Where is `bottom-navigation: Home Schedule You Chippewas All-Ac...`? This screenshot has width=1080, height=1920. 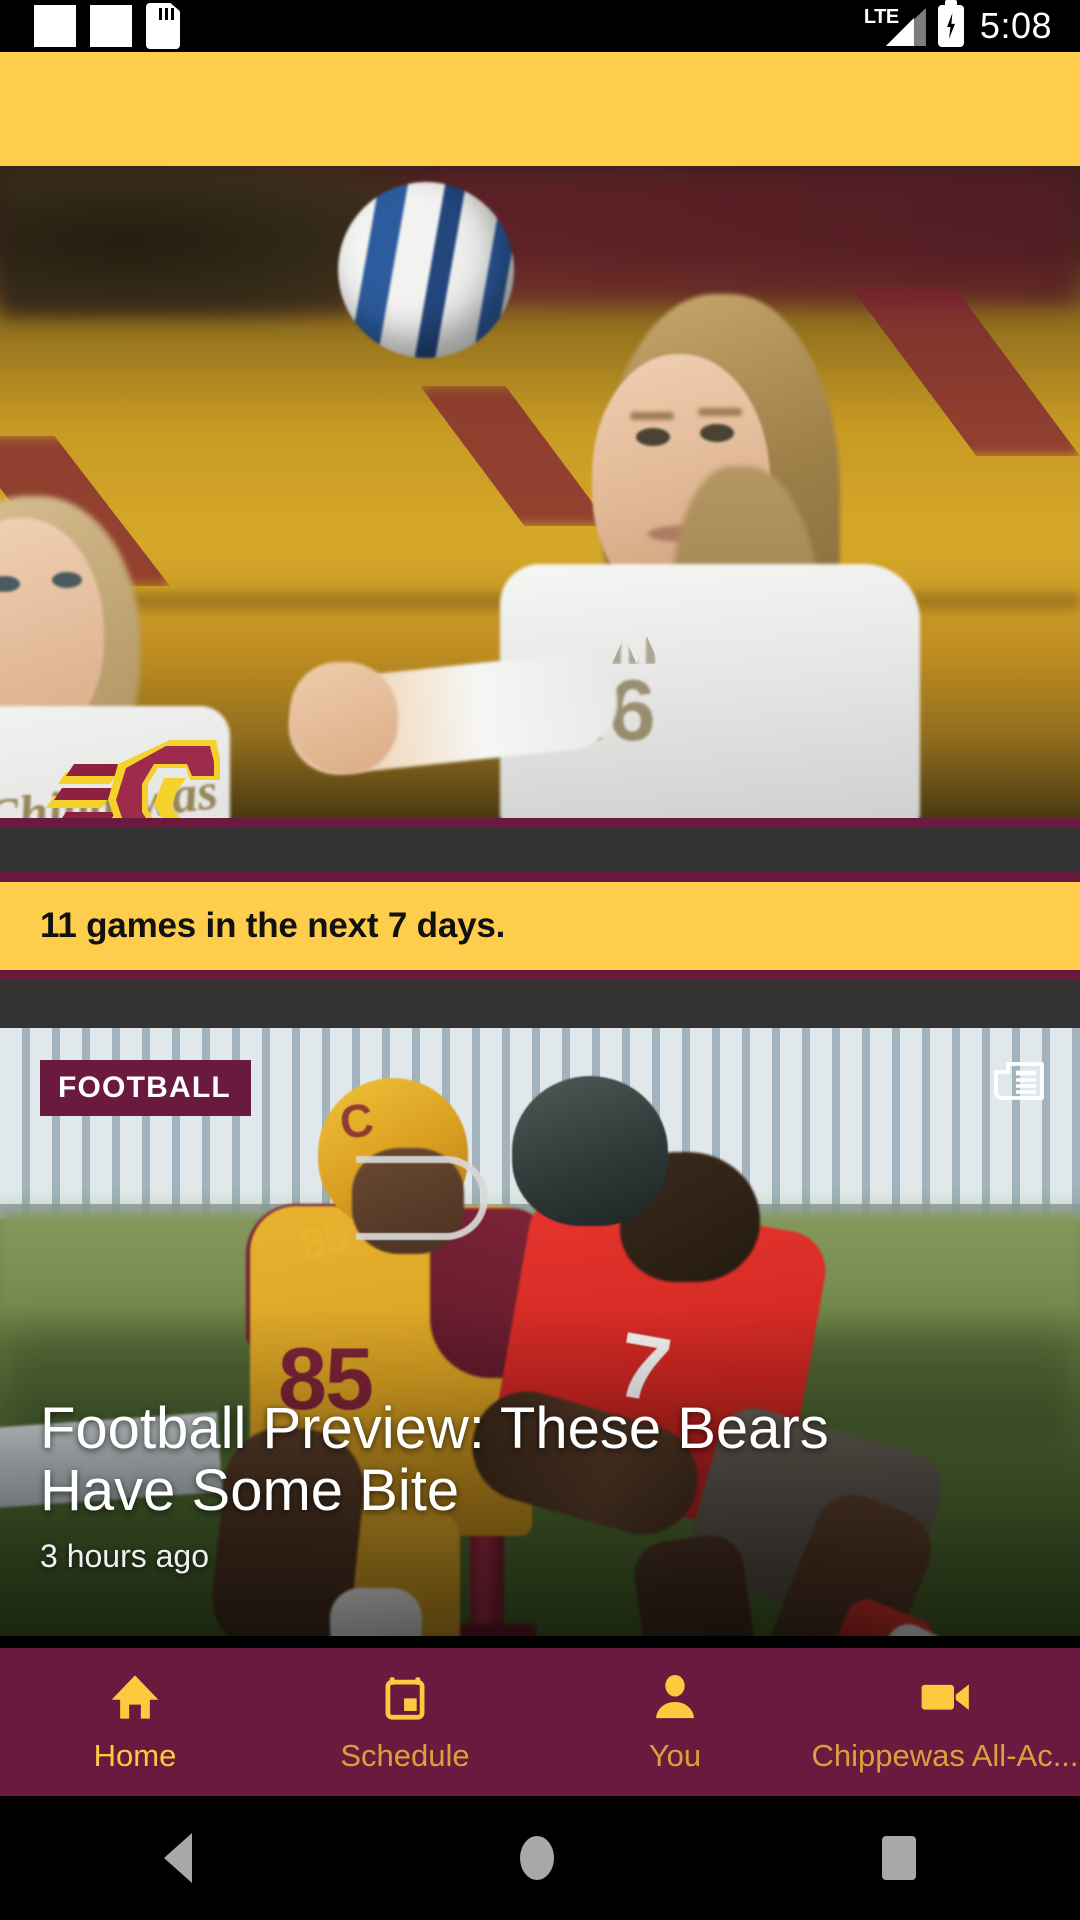
bottom-navigation: Home Schedule You Chippewas All-Ac... is located at coordinates (540, 1722).